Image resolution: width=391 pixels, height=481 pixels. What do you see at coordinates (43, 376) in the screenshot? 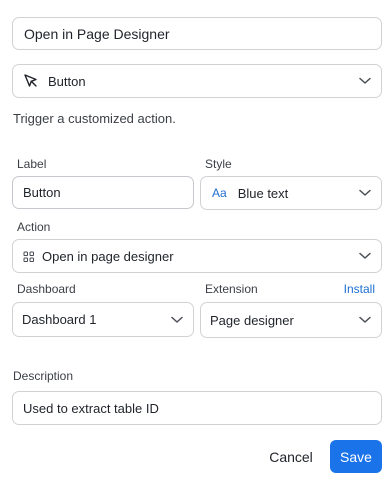
I see `description-field-label: Description` at bounding box center [43, 376].